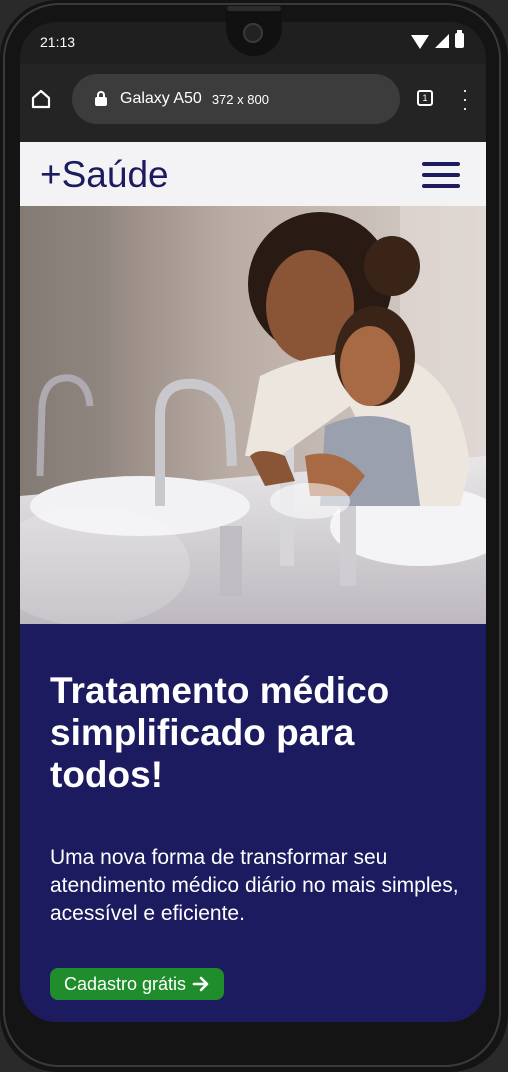 The height and width of the screenshot is (1072, 508). I want to click on signup-button-label: Cadastro grátis, so click(125, 983).